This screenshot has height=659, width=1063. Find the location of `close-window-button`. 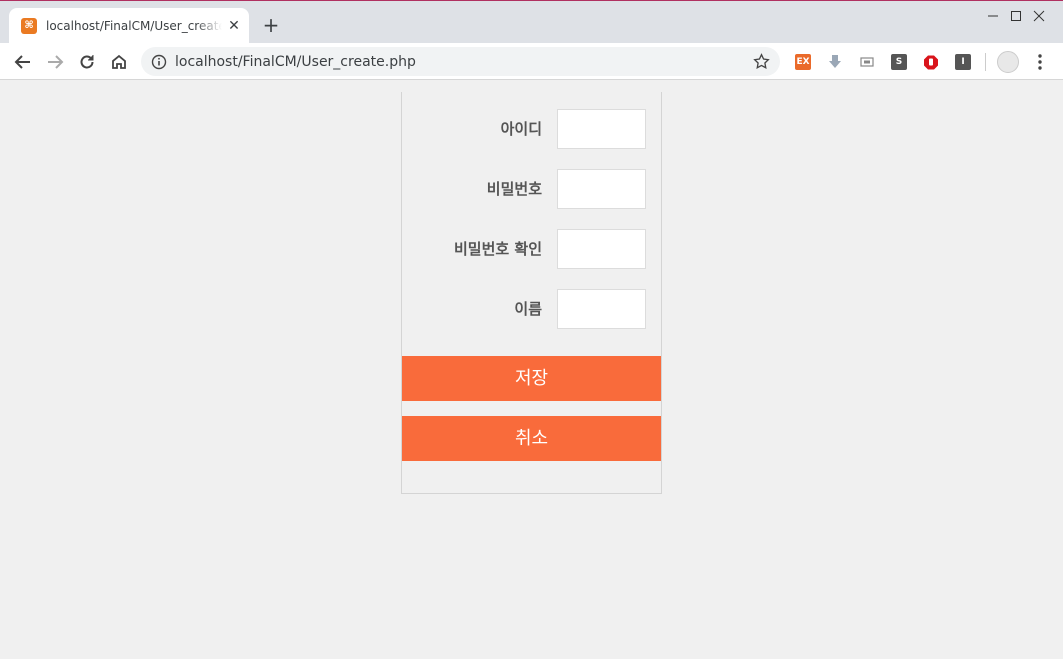

close-window-button is located at coordinates (1039, 16).